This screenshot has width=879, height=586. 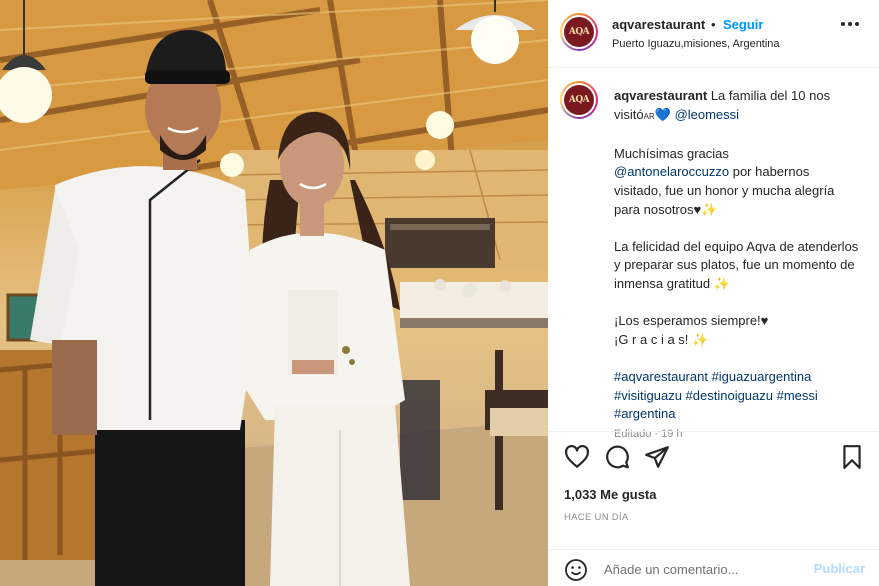 I want to click on location-link: Puerto Iguazu,misiones, Argentina, so click(x=696, y=44).